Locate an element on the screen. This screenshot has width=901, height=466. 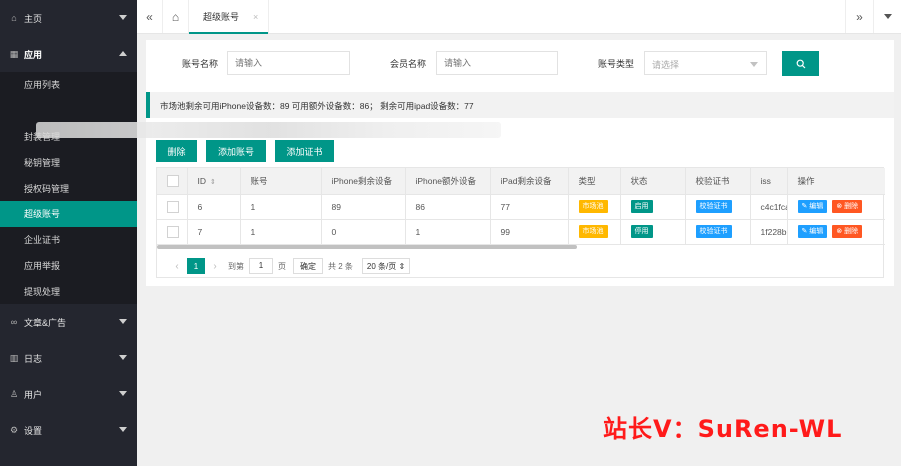
search-form: 账号名称 会员名称 账号类型 请选择 is located at coordinates (520, 63).